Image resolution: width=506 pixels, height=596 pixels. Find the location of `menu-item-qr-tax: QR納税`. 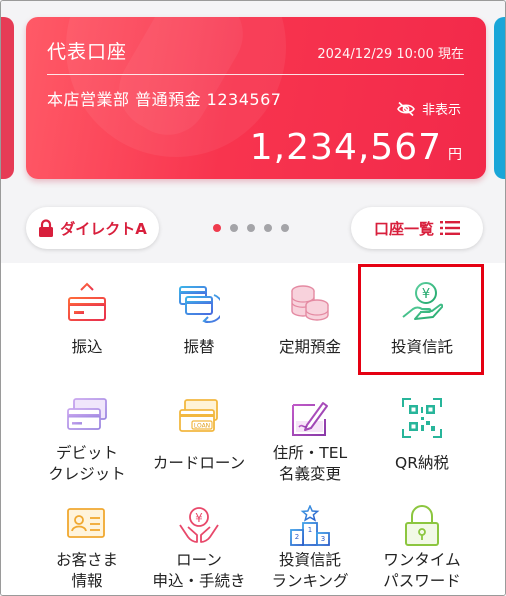

menu-item-qr-tax: QR納税 is located at coordinates (422, 442).